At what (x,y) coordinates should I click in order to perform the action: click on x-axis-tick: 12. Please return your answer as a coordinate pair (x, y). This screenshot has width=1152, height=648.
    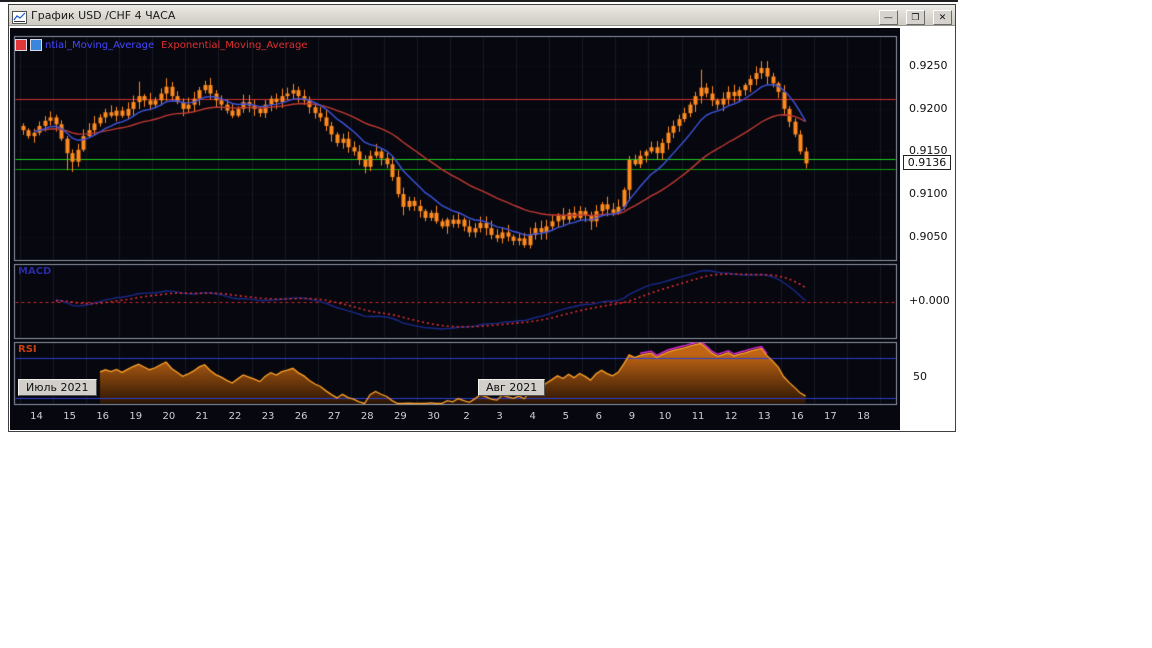
    Looking at the image, I should click on (731, 416).